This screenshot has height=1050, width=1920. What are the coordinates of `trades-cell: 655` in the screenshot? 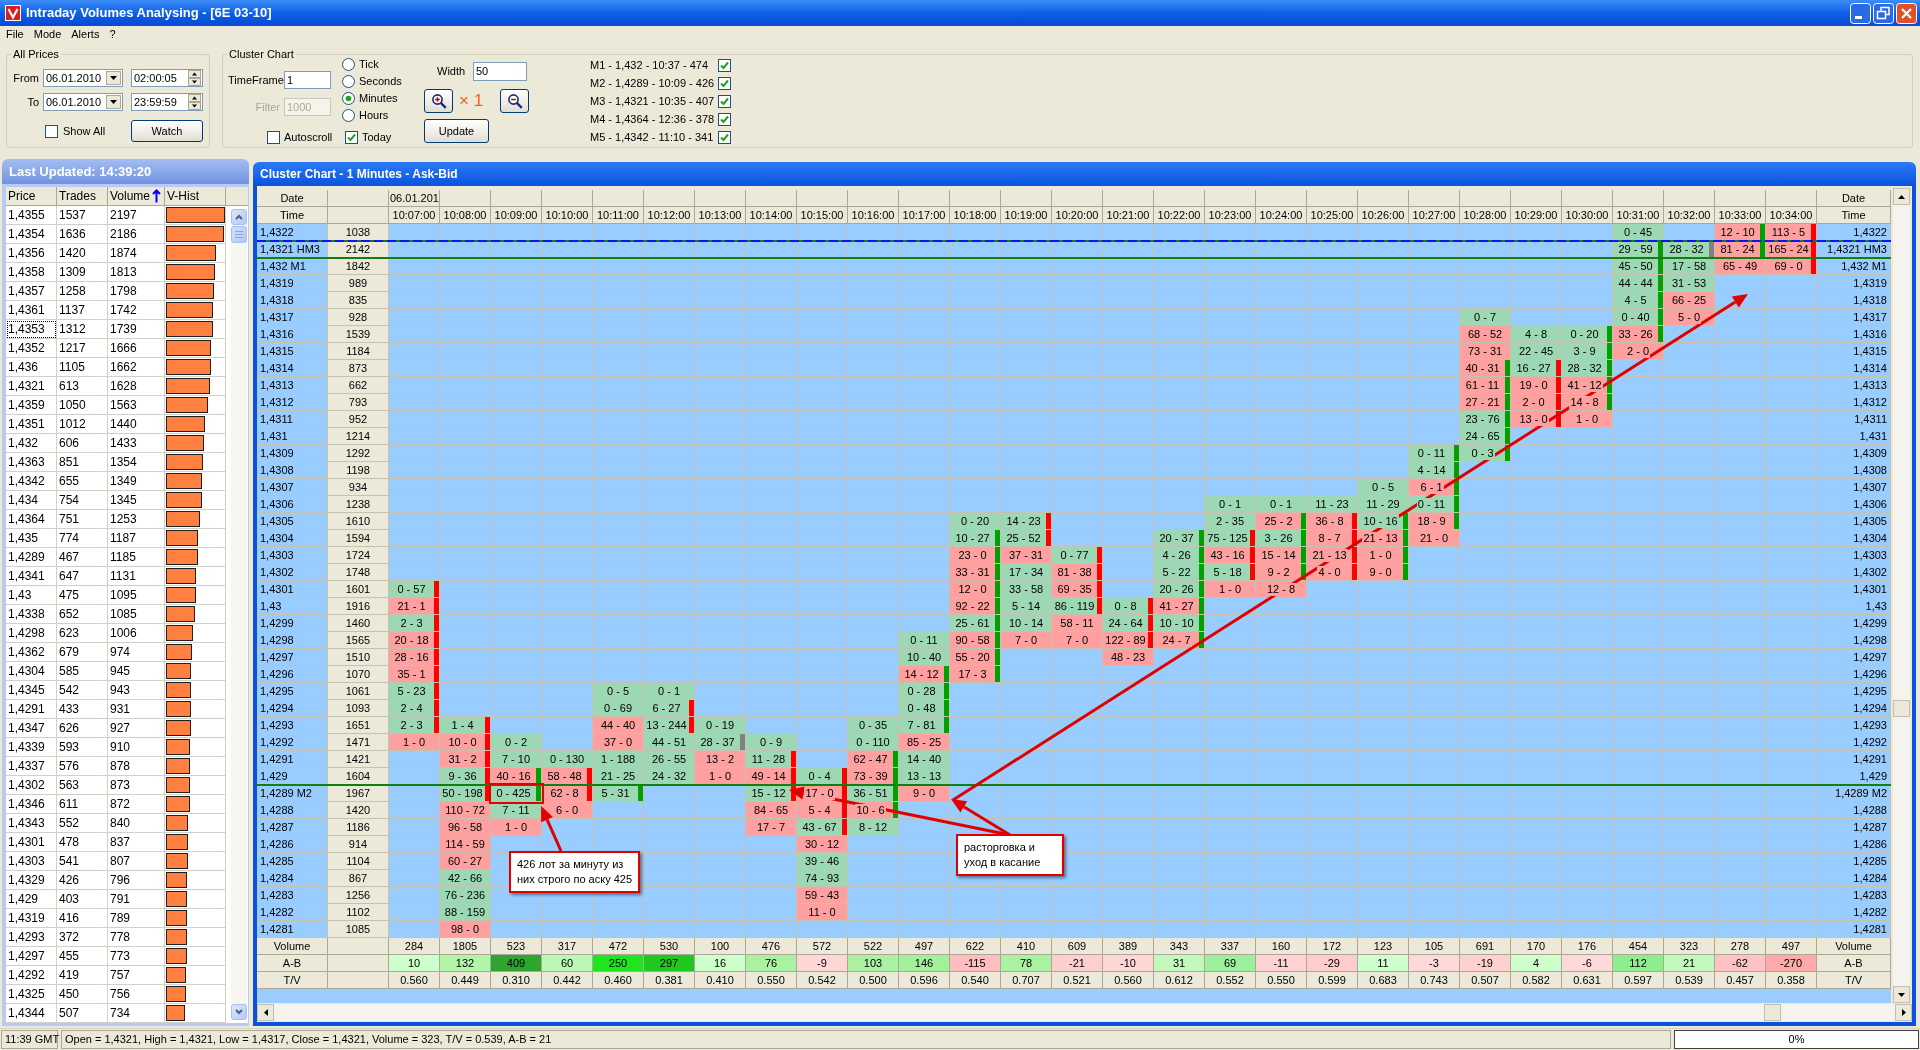 It's located at (82, 481).